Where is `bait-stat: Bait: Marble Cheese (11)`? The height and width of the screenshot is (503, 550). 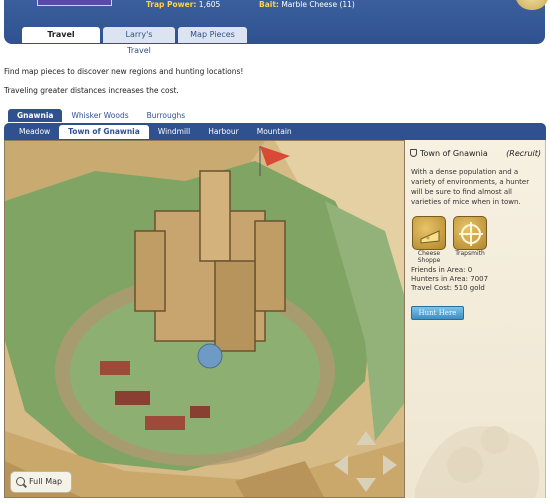 bait-stat: Bait: Marble Cheese (11) is located at coordinates (307, 4).